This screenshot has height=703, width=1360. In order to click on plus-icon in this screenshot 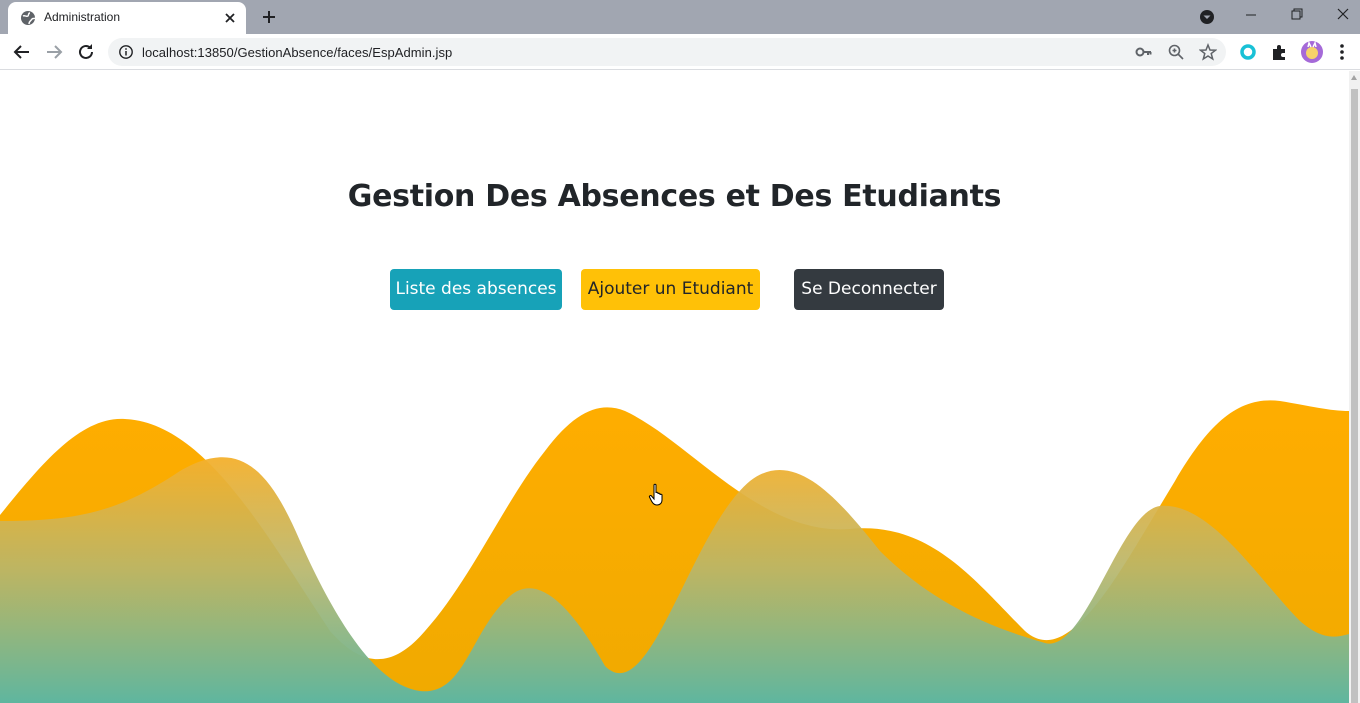, I will do `click(269, 17)`.